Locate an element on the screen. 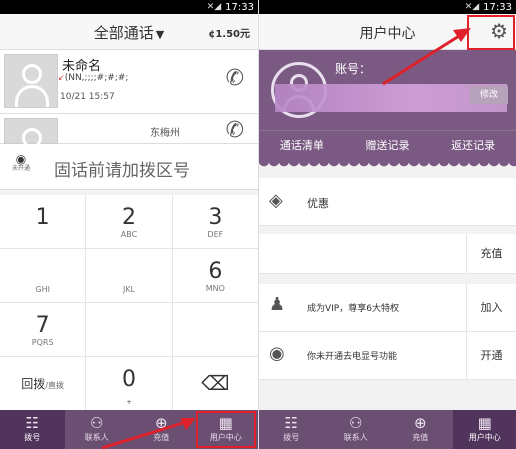 This screenshot has width=516, height=449. vip-user-icon: ♟ is located at coordinates (277, 304).